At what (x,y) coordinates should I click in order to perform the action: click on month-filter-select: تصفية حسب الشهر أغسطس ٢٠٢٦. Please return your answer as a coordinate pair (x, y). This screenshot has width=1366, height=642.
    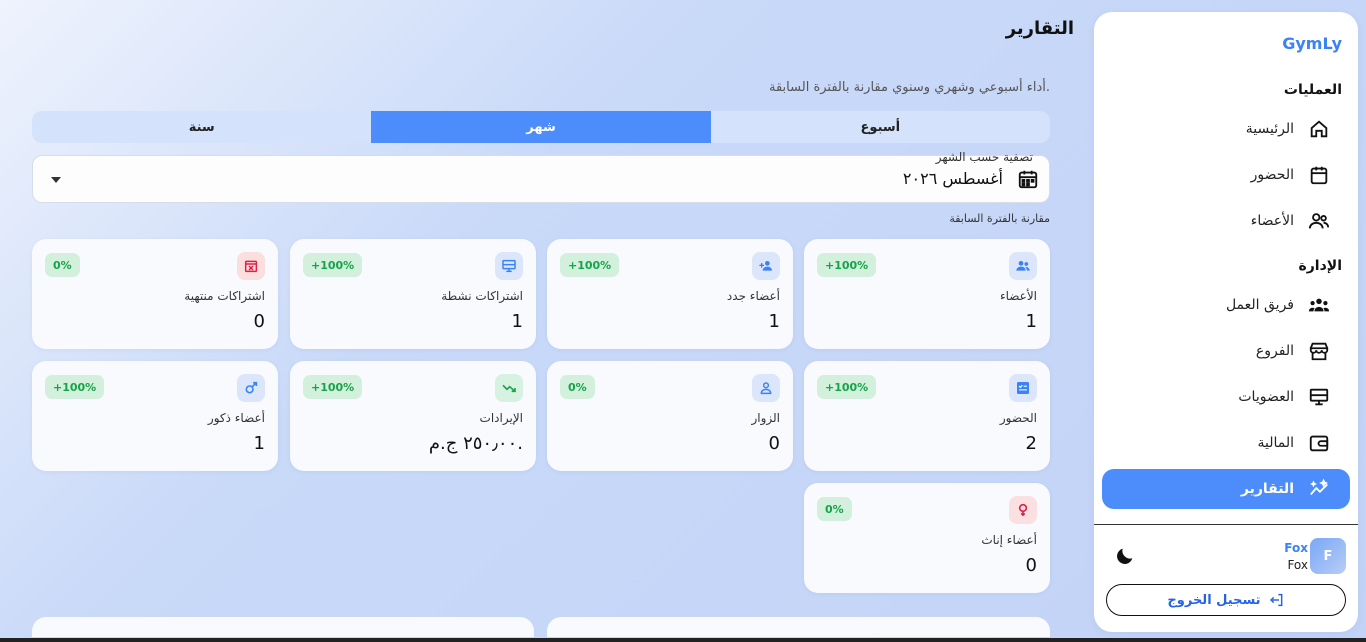
    Looking at the image, I should click on (541, 176).